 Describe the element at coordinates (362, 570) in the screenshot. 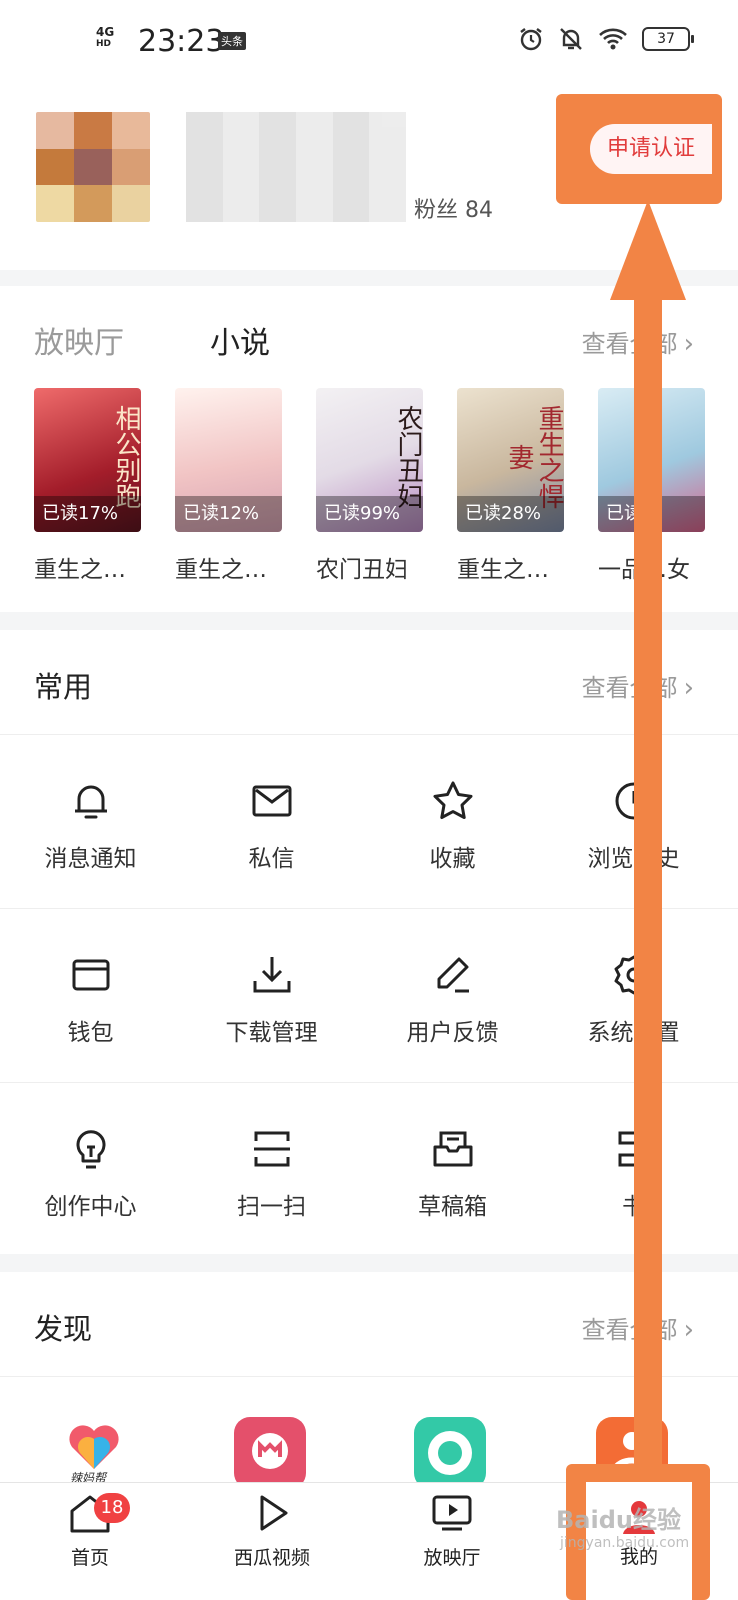

I see `book-title: 农门丑妇` at that location.